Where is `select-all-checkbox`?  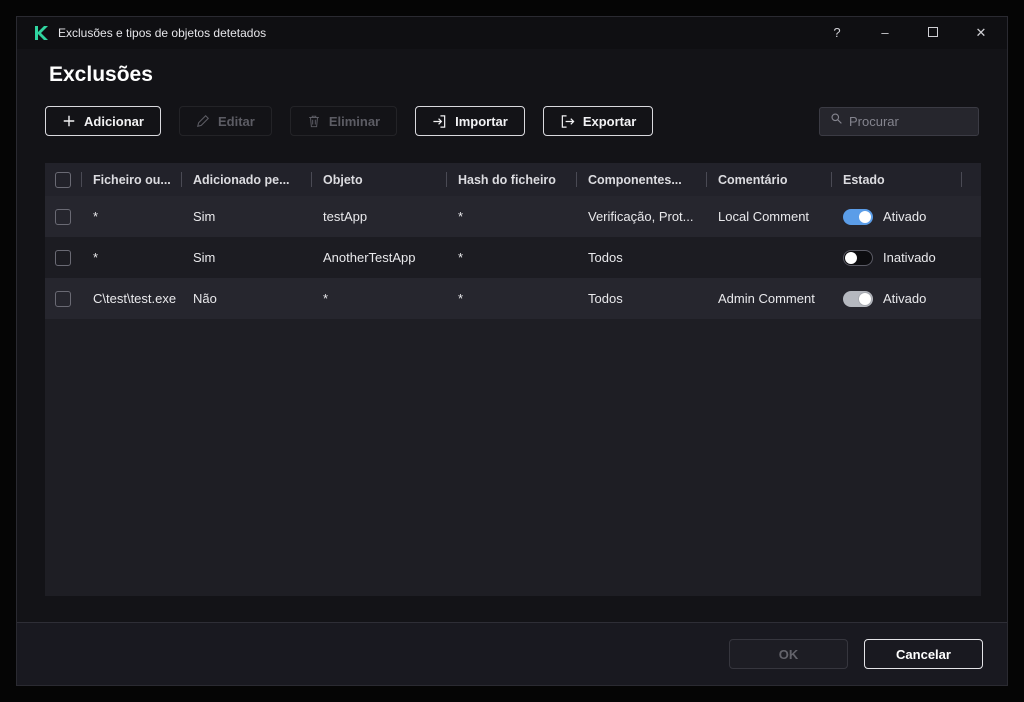 select-all-checkbox is located at coordinates (63, 179).